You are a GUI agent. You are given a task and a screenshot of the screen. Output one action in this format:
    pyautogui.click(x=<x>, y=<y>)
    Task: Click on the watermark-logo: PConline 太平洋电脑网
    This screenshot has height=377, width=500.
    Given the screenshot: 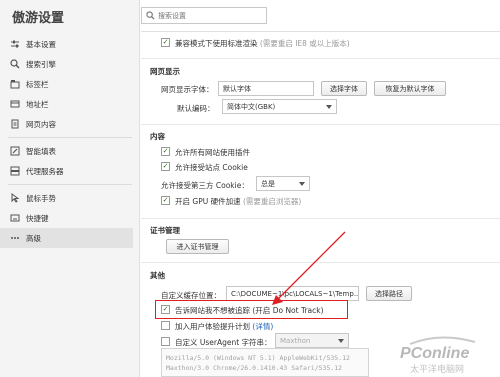 What is the action you would take?
    pyautogui.click(x=440, y=353)
    